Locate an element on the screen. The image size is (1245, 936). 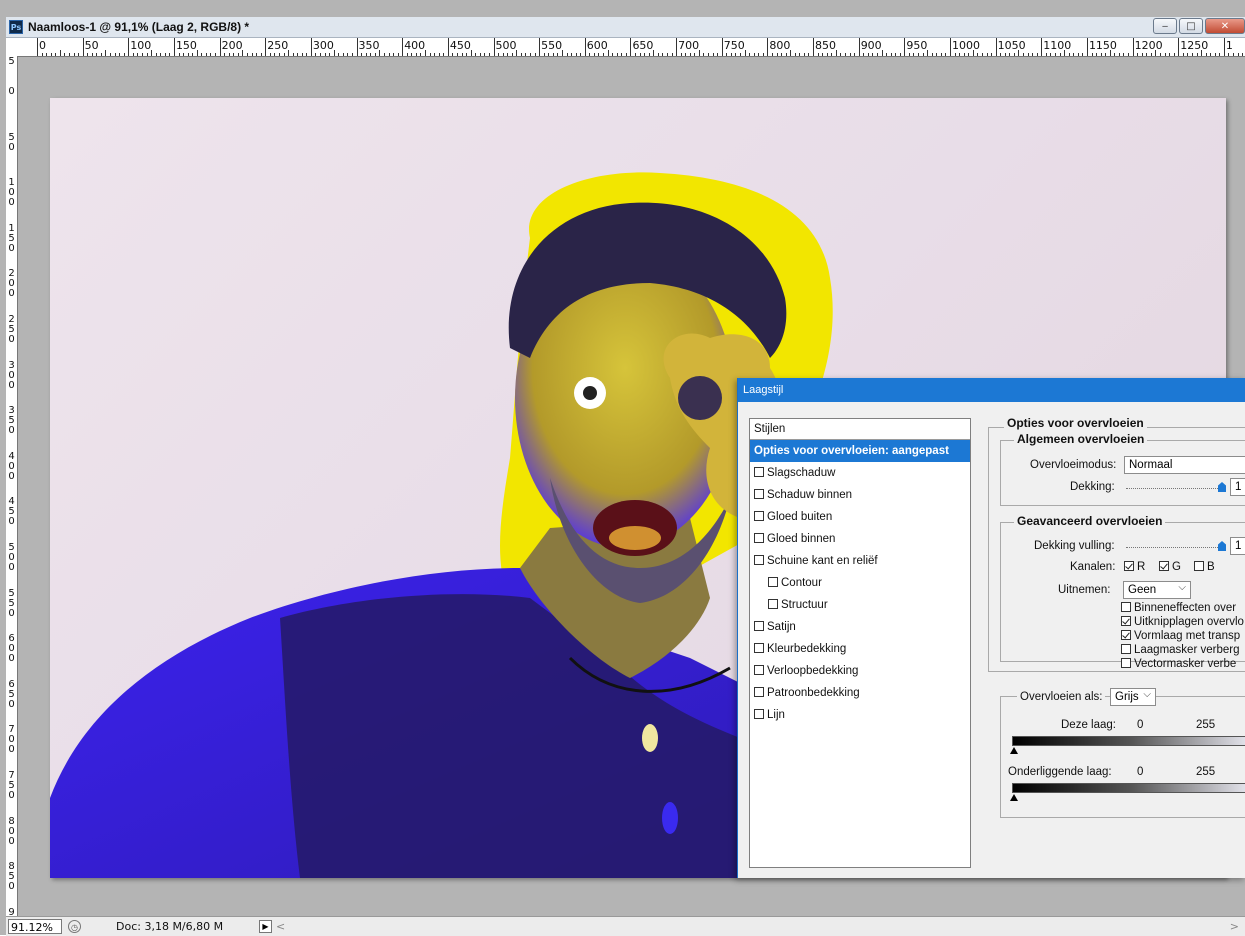
advanced-option: Laagmasker verberg is located at coordinates (1180, 650).